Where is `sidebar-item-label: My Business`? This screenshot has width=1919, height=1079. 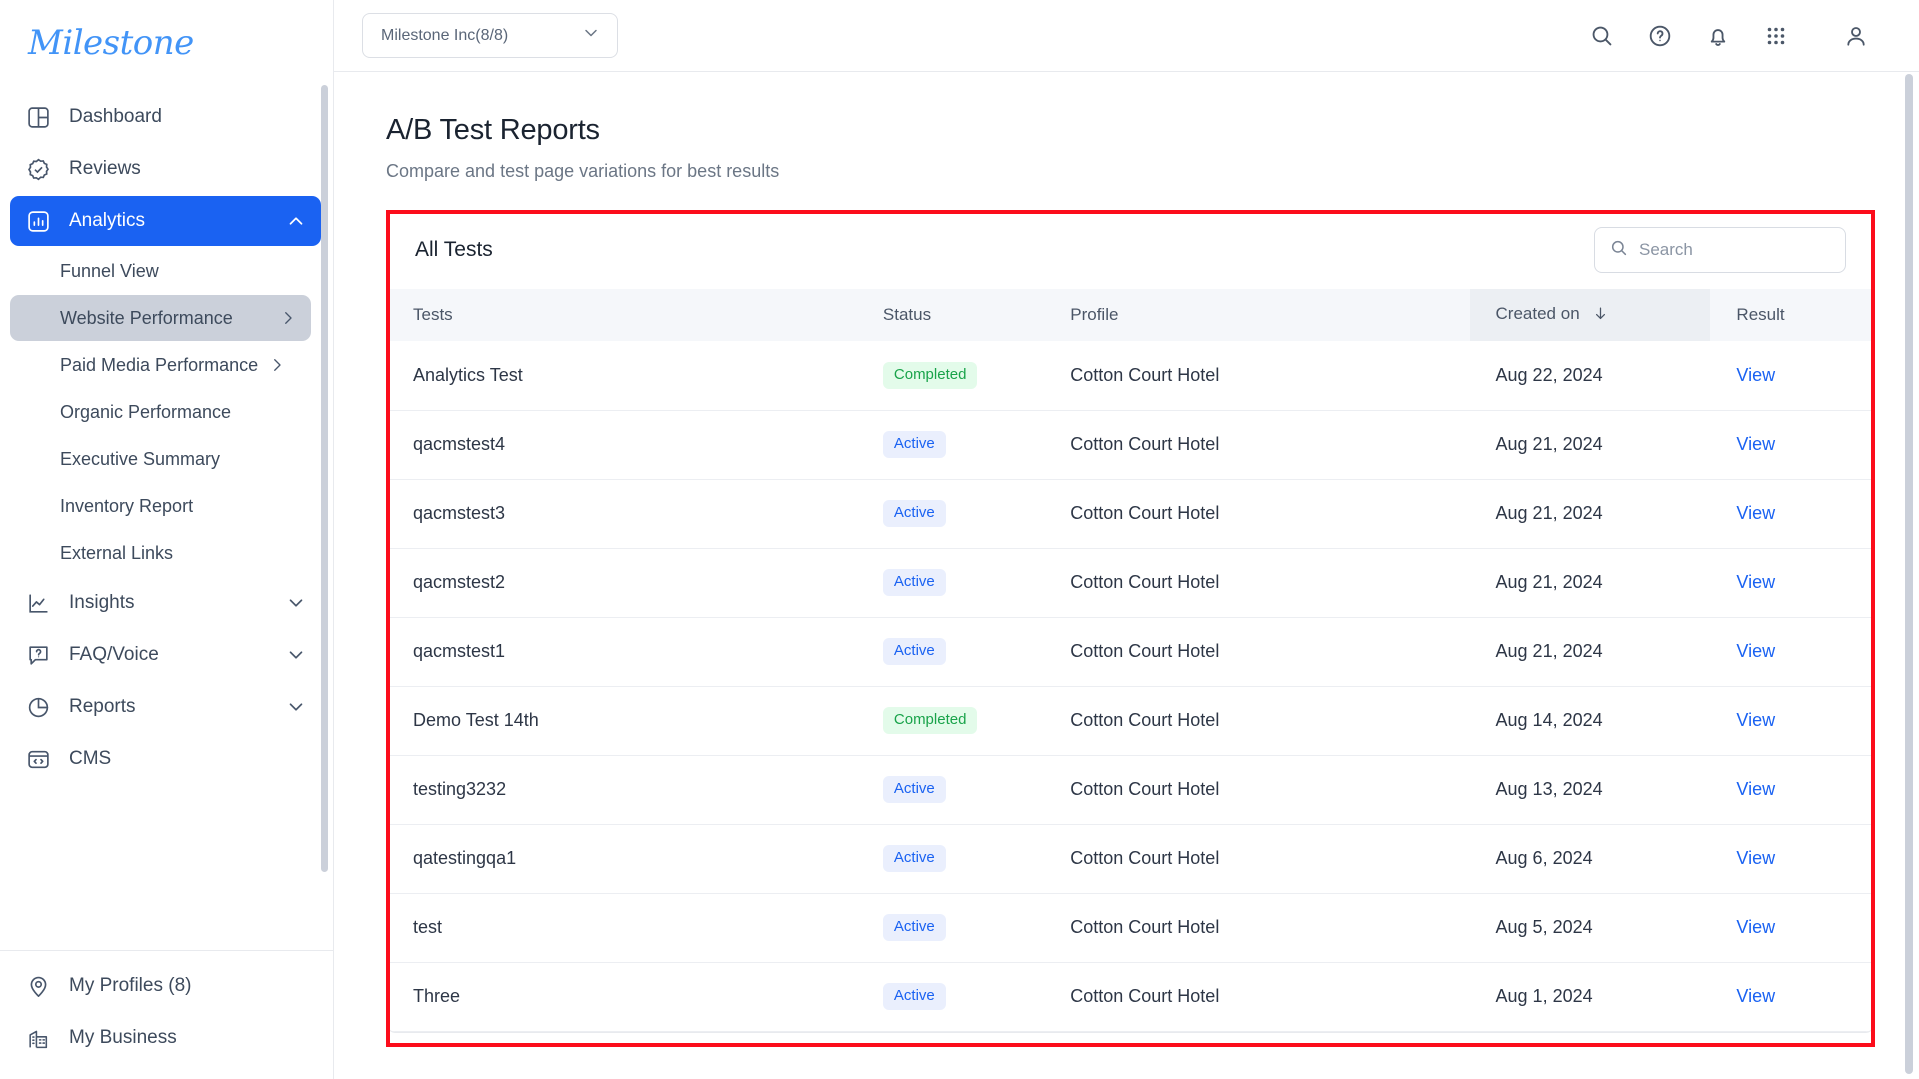 sidebar-item-label: My Business is located at coordinates (123, 1037).